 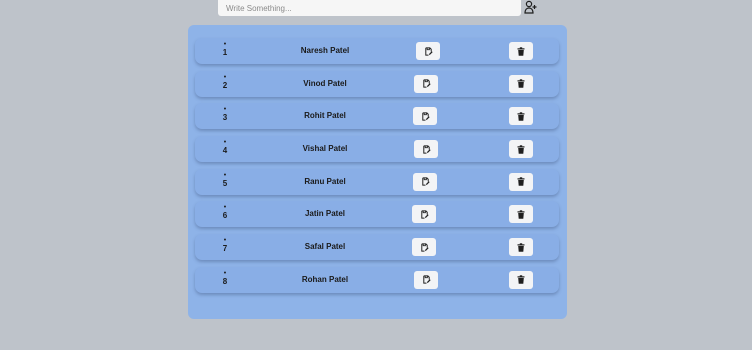 What do you see at coordinates (225, 151) in the screenshot?
I see `row-number-value: 4` at bounding box center [225, 151].